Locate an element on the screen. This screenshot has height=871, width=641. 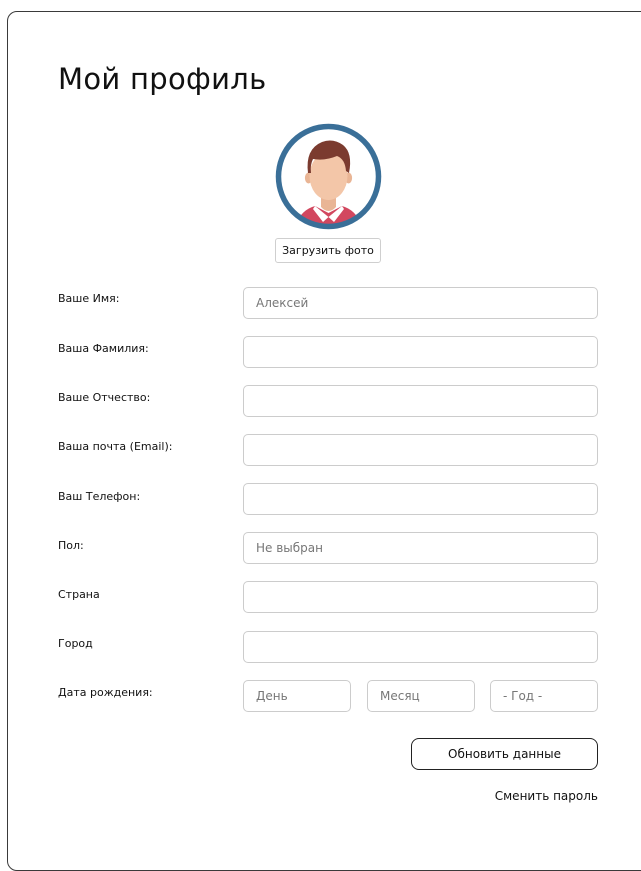
phone-input is located at coordinates (420, 499).